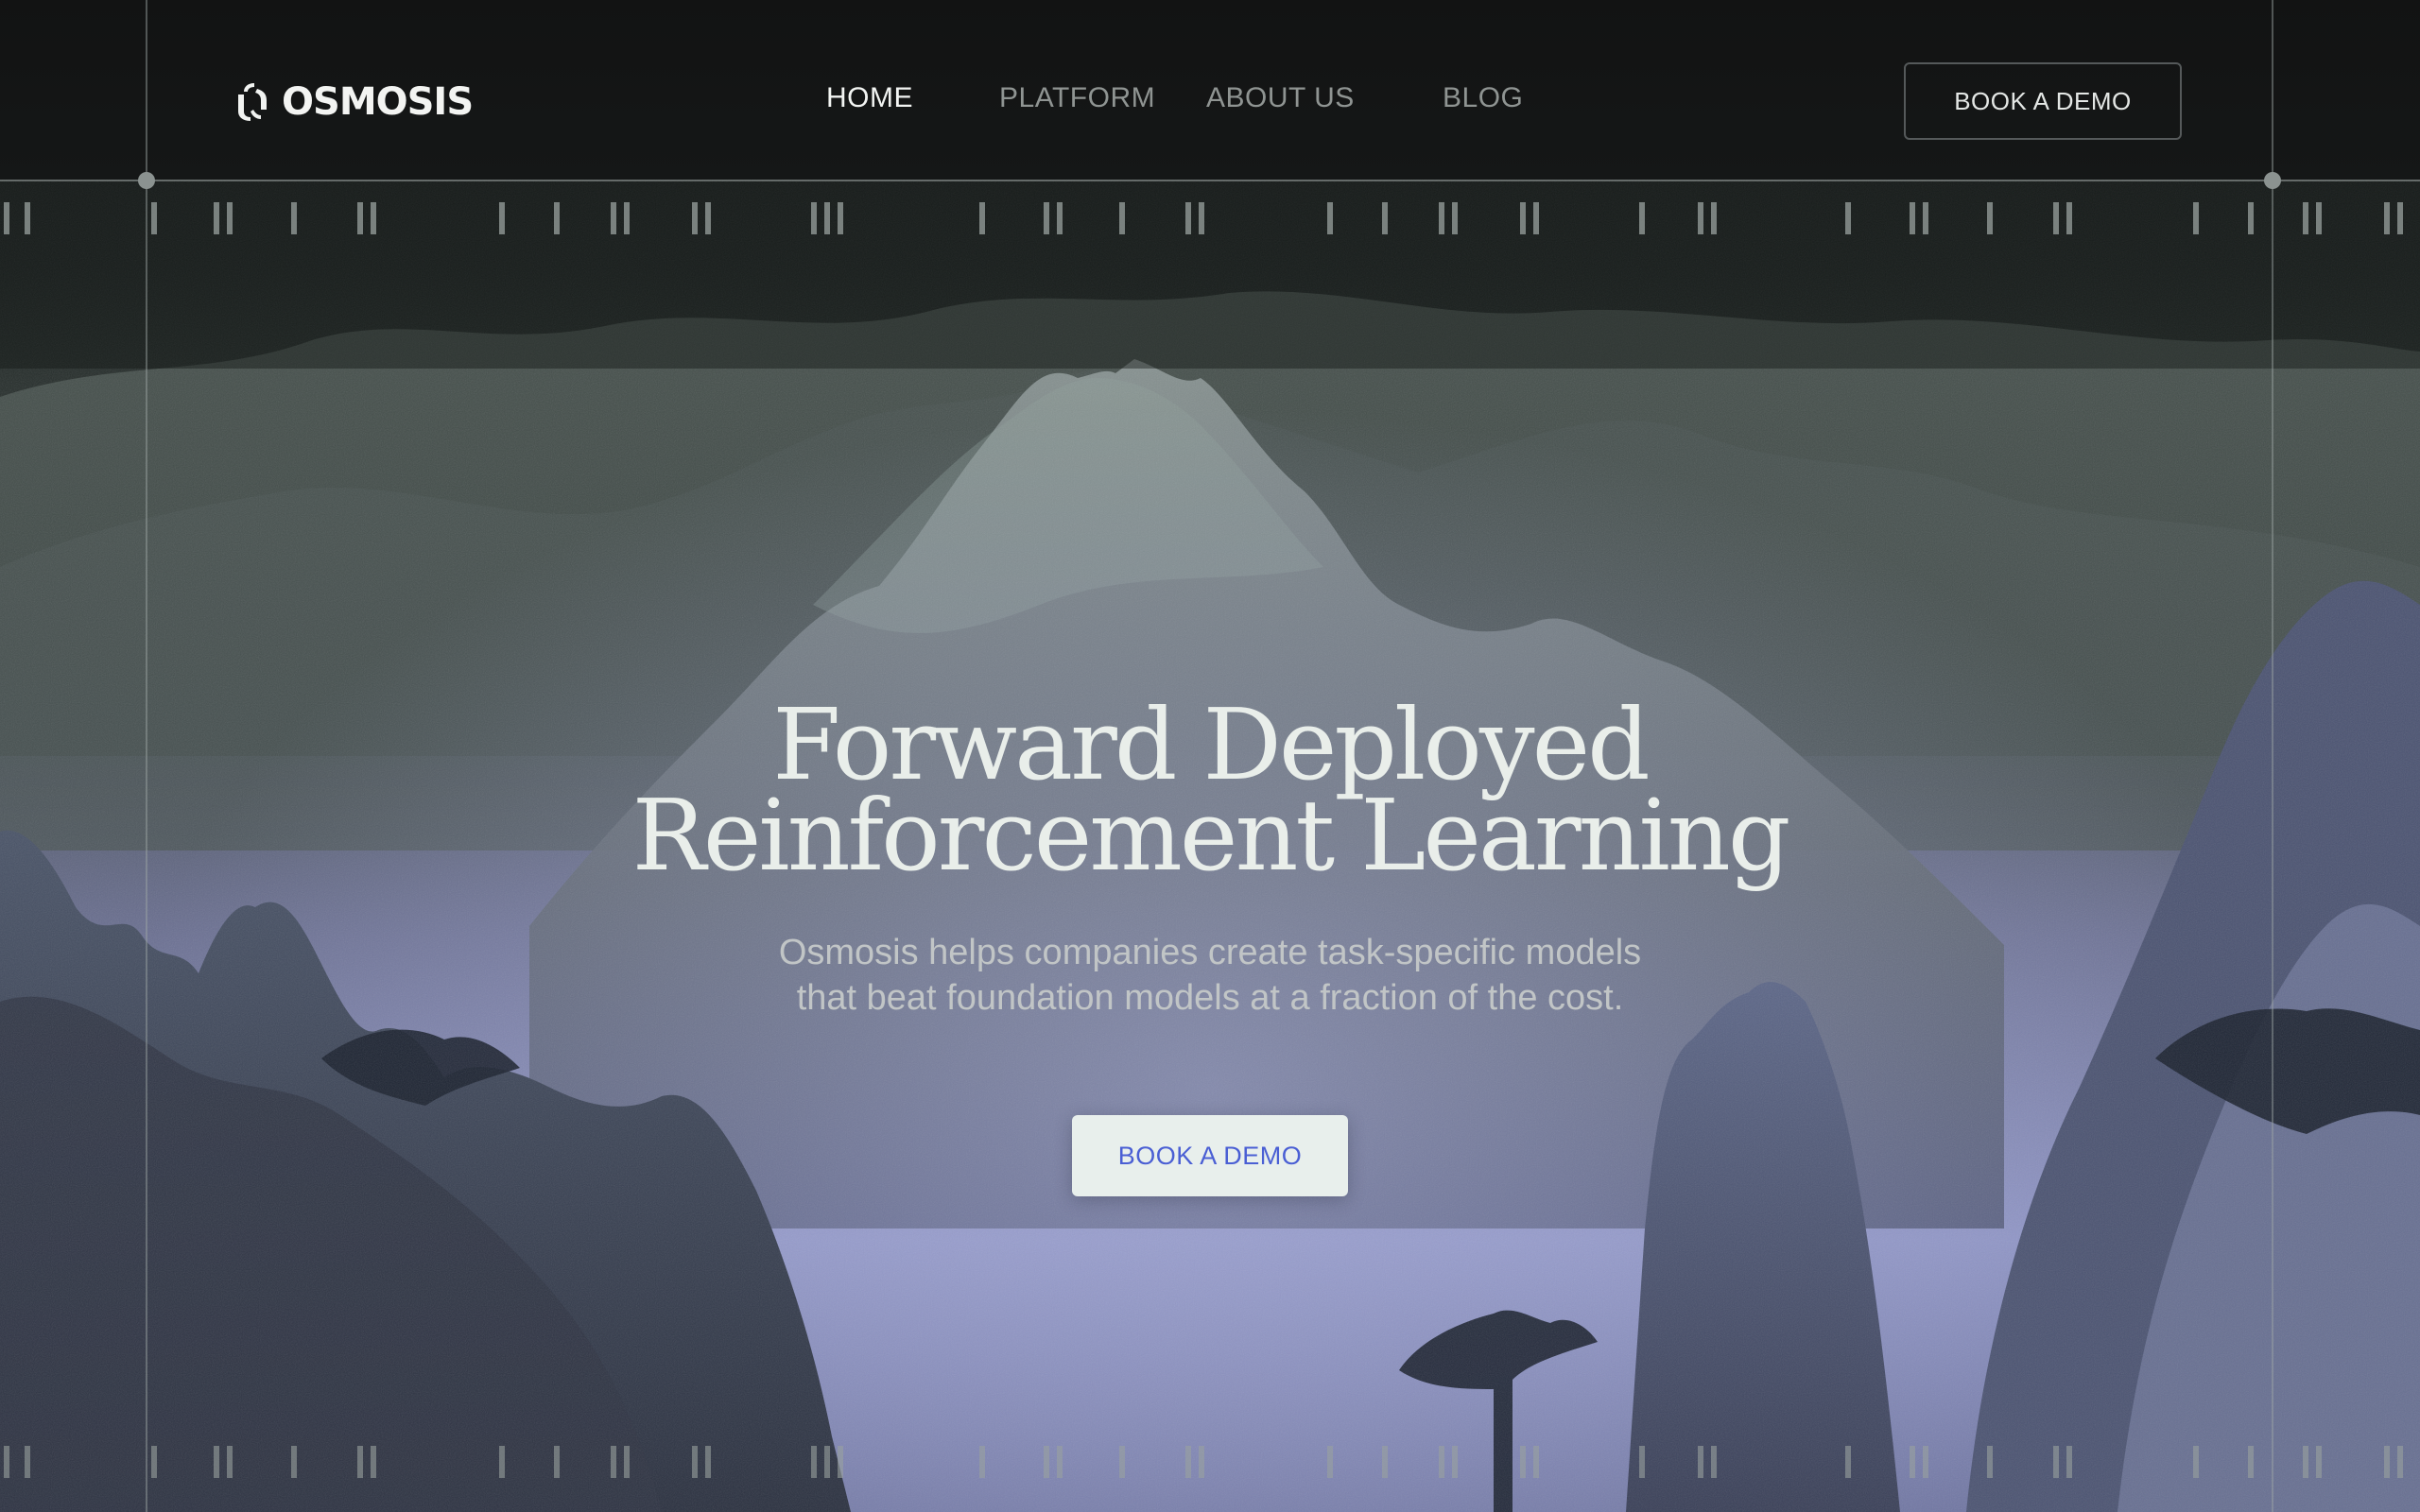 This screenshot has height=1512, width=2420. Describe the element at coordinates (870, 98) in the screenshot. I see `nav-link-home: HOME` at that location.